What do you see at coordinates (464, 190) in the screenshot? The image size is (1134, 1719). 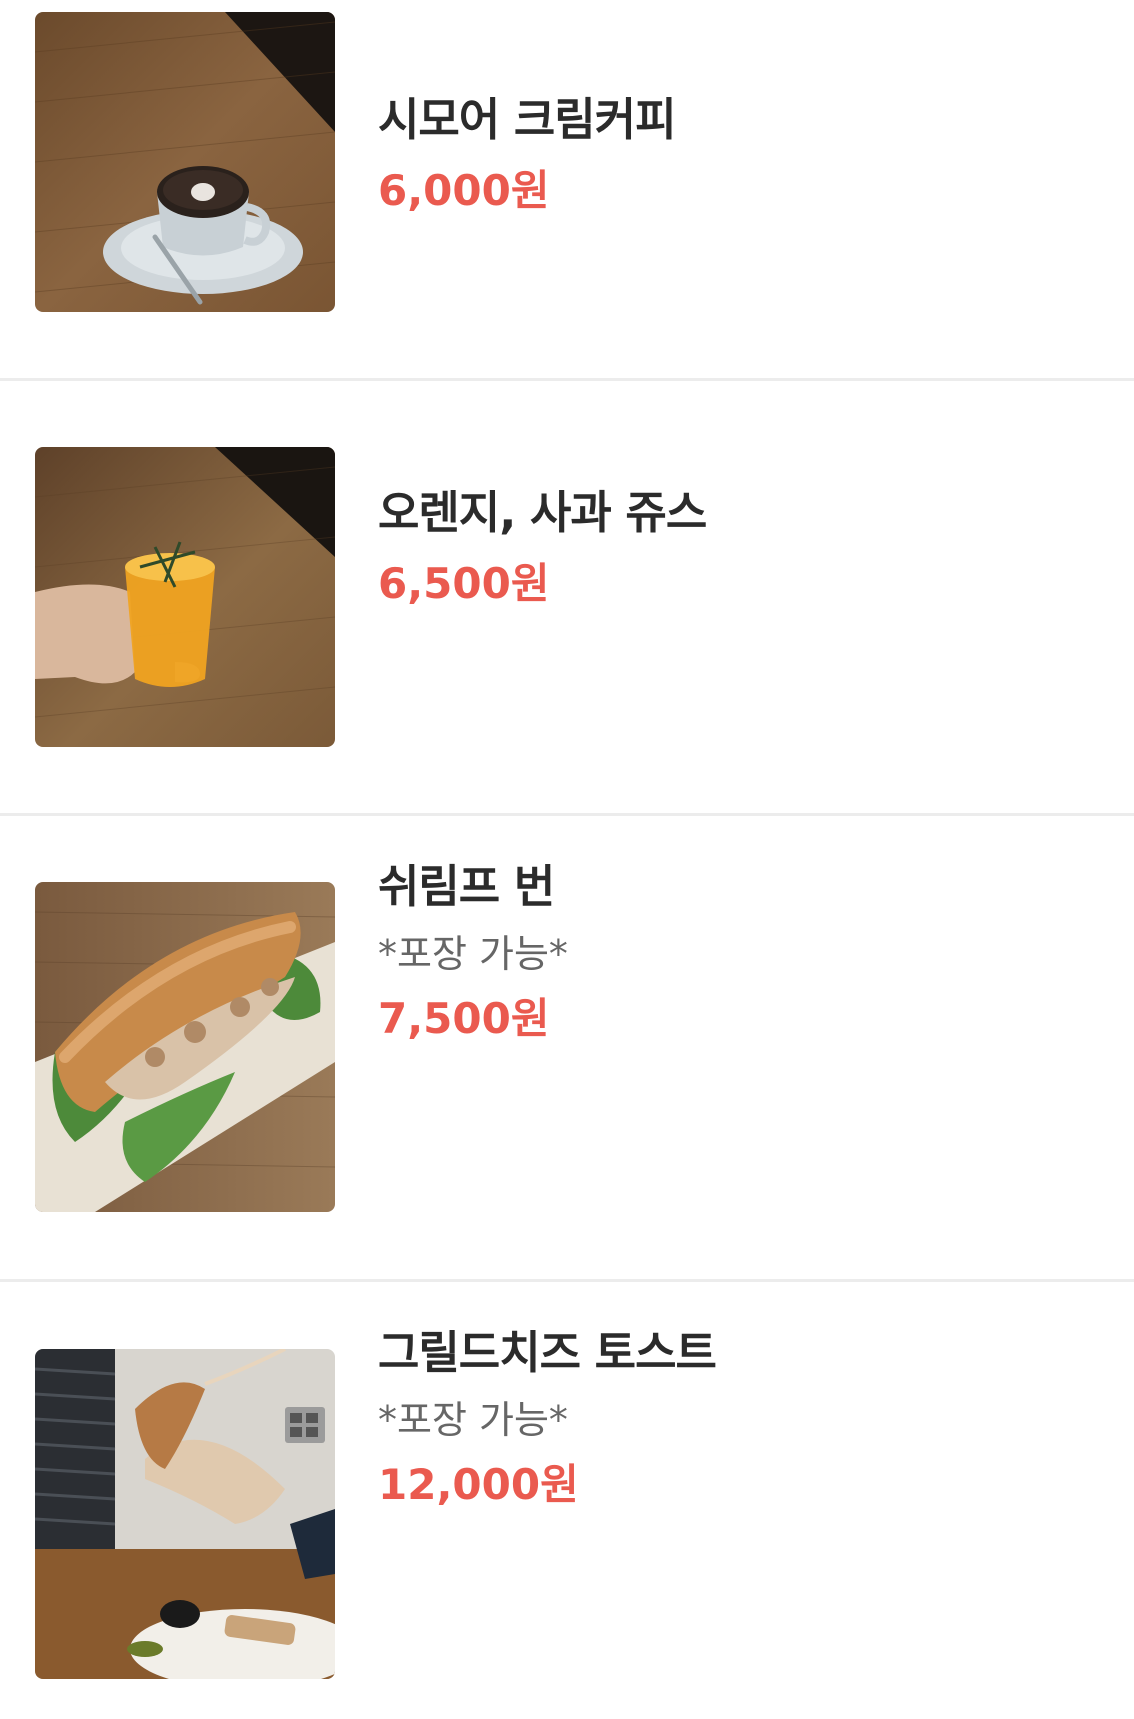 I see `item-price: 6,000원` at bounding box center [464, 190].